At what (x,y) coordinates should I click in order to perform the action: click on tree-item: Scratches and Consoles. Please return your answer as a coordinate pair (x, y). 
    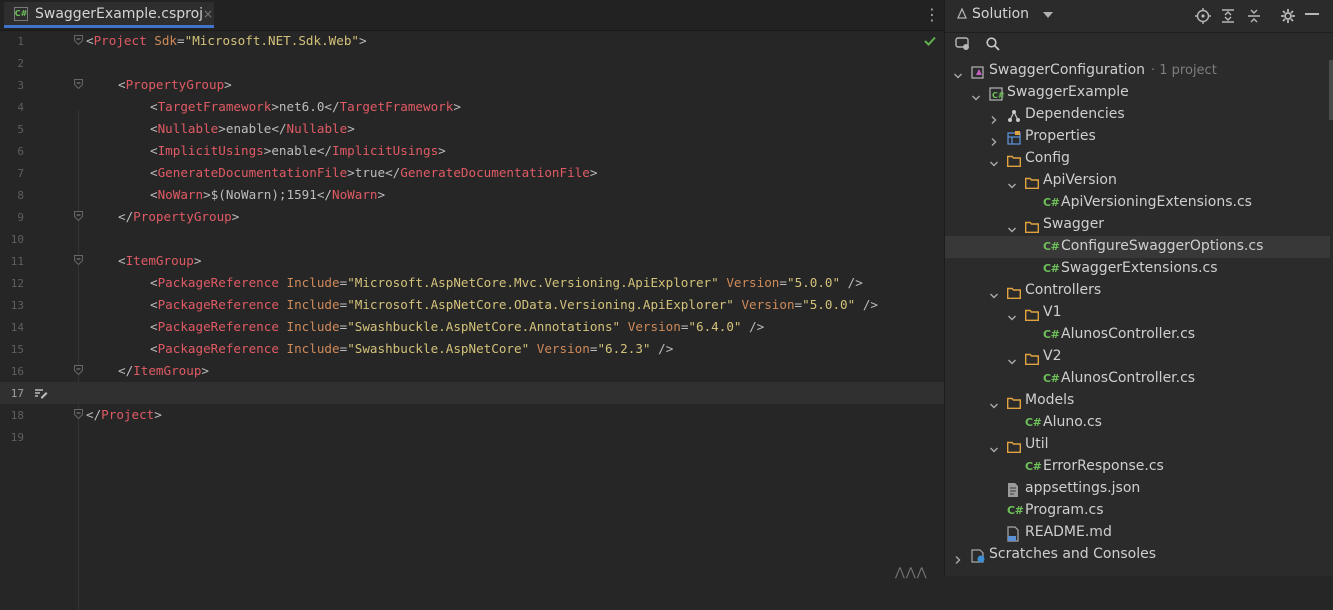
    Looking at the image, I should click on (1137, 555).